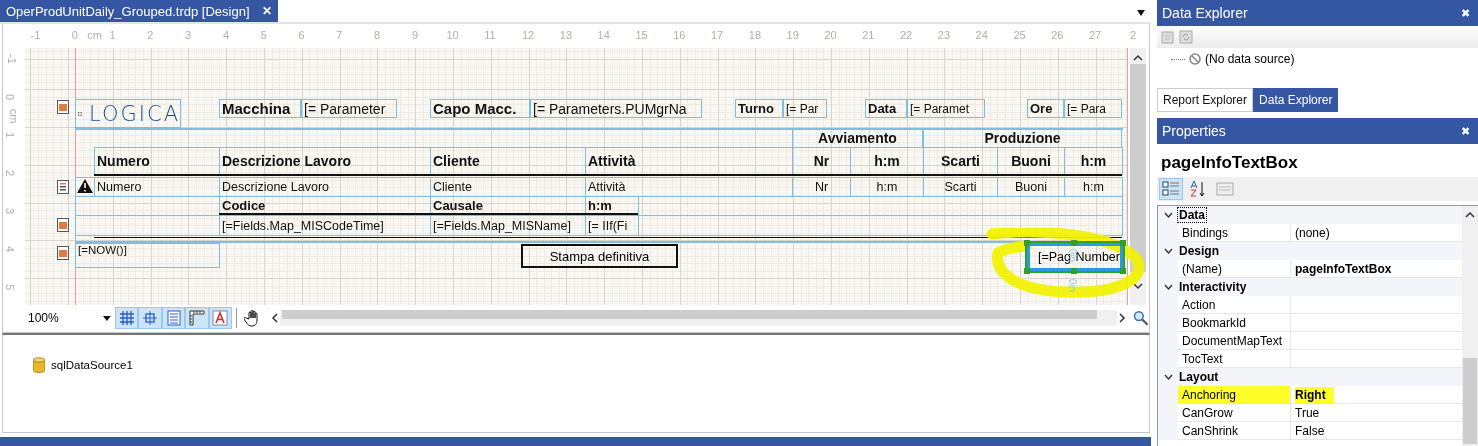 Image resolution: width=1478 pixels, height=446 pixels. What do you see at coordinates (39, 365) in the screenshot?
I see `database-icon` at bounding box center [39, 365].